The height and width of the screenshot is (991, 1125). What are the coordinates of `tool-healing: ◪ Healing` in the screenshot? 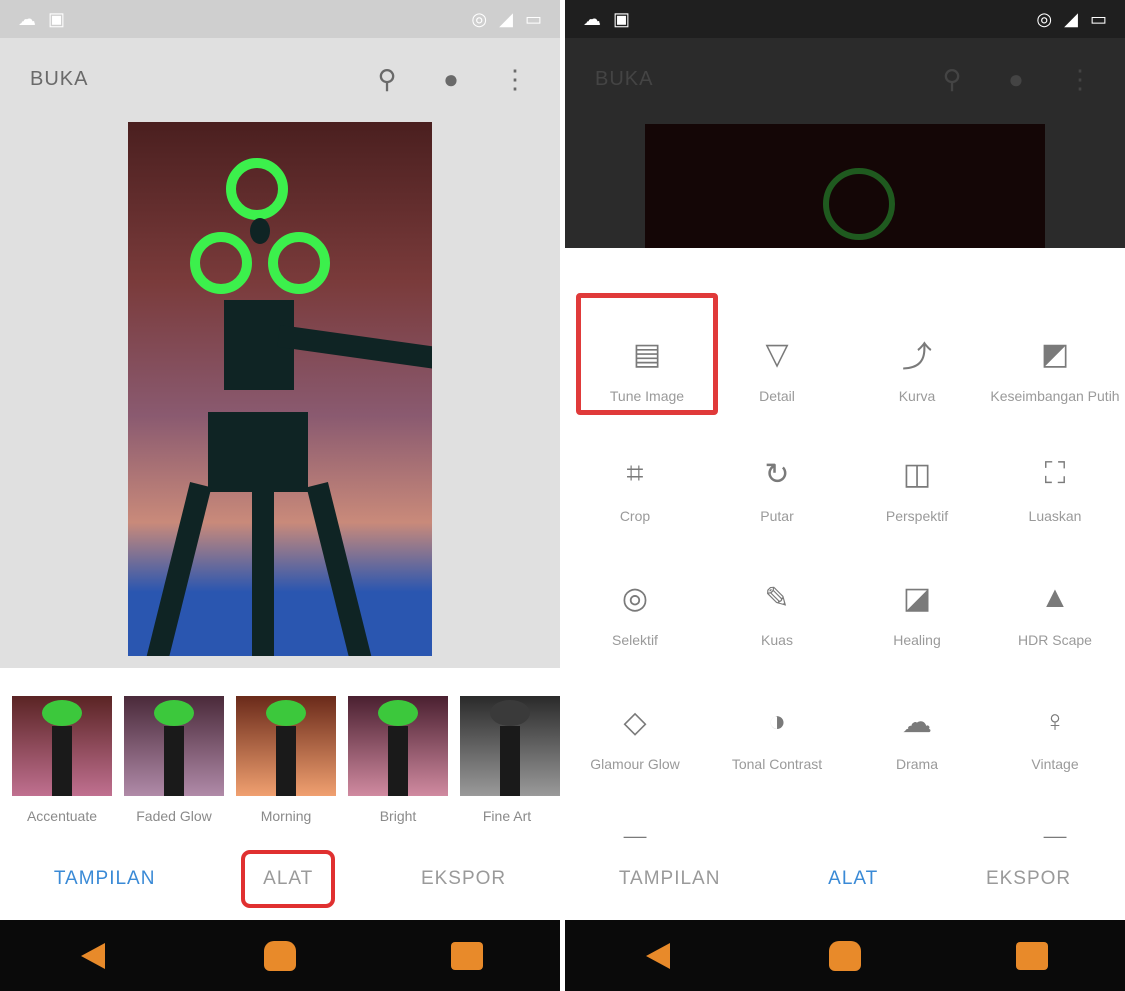 It's located at (917, 598).